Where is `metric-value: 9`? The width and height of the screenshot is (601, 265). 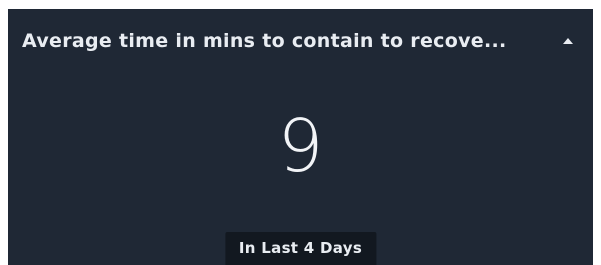 metric-value: 9 is located at coordinates (300, 146).